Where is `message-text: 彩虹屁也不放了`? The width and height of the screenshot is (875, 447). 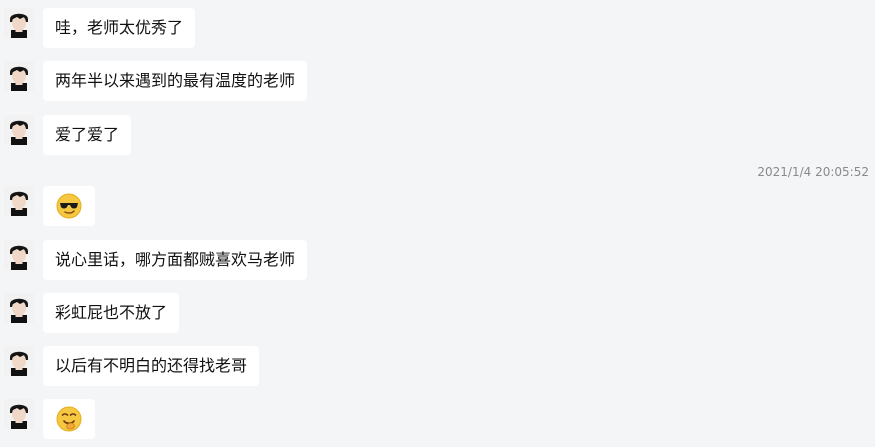
message-text: 彩虹屁也不放了 is located at coordinates (111, 312).